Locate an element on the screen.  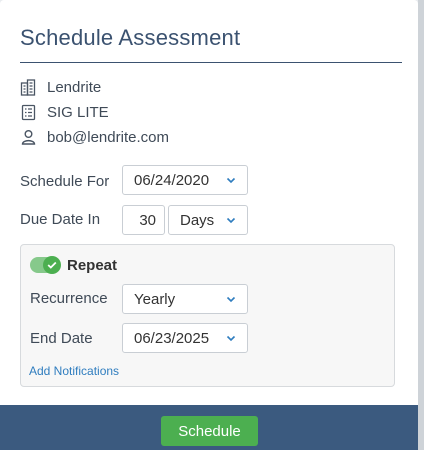
document-list-icon is located at coordinates (28, 112).